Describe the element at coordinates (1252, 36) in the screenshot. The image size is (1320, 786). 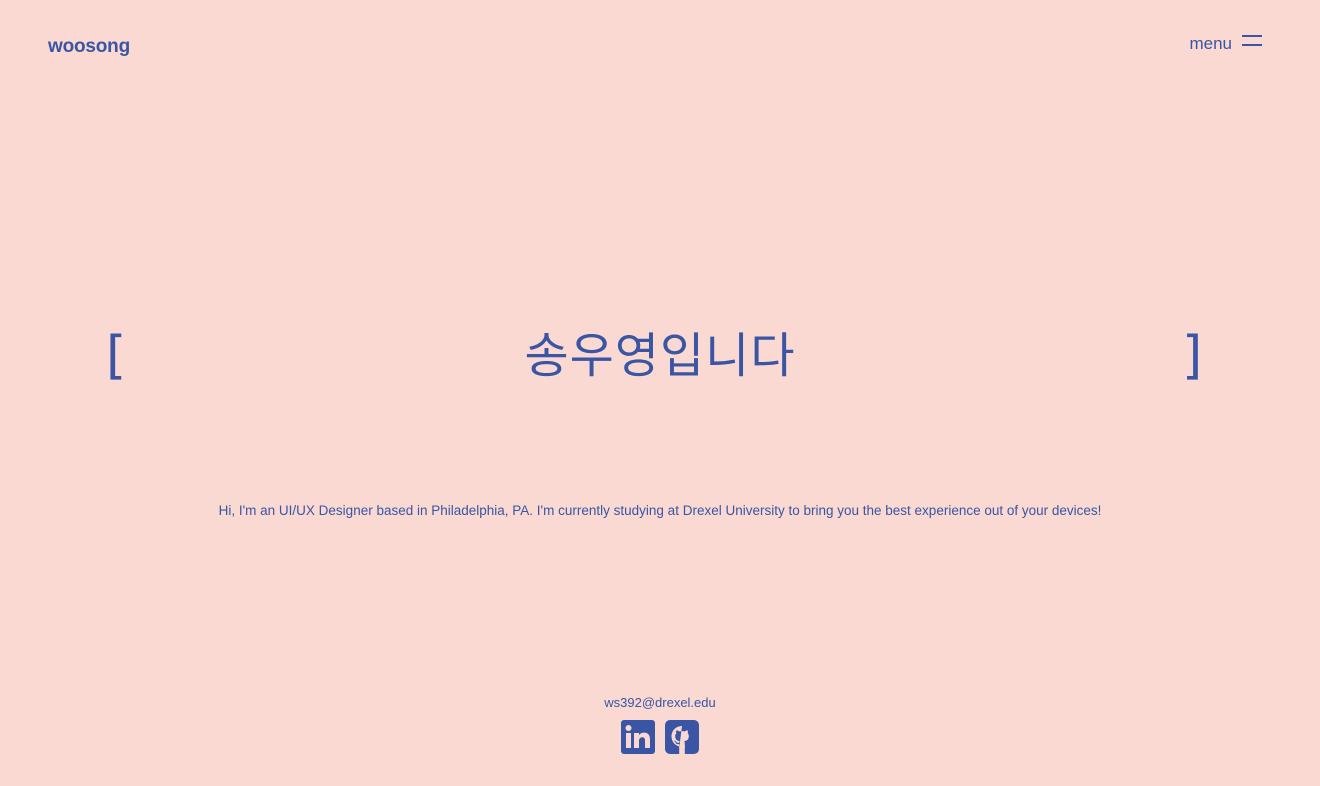
I see `menu-icon-bar-top` at that location.